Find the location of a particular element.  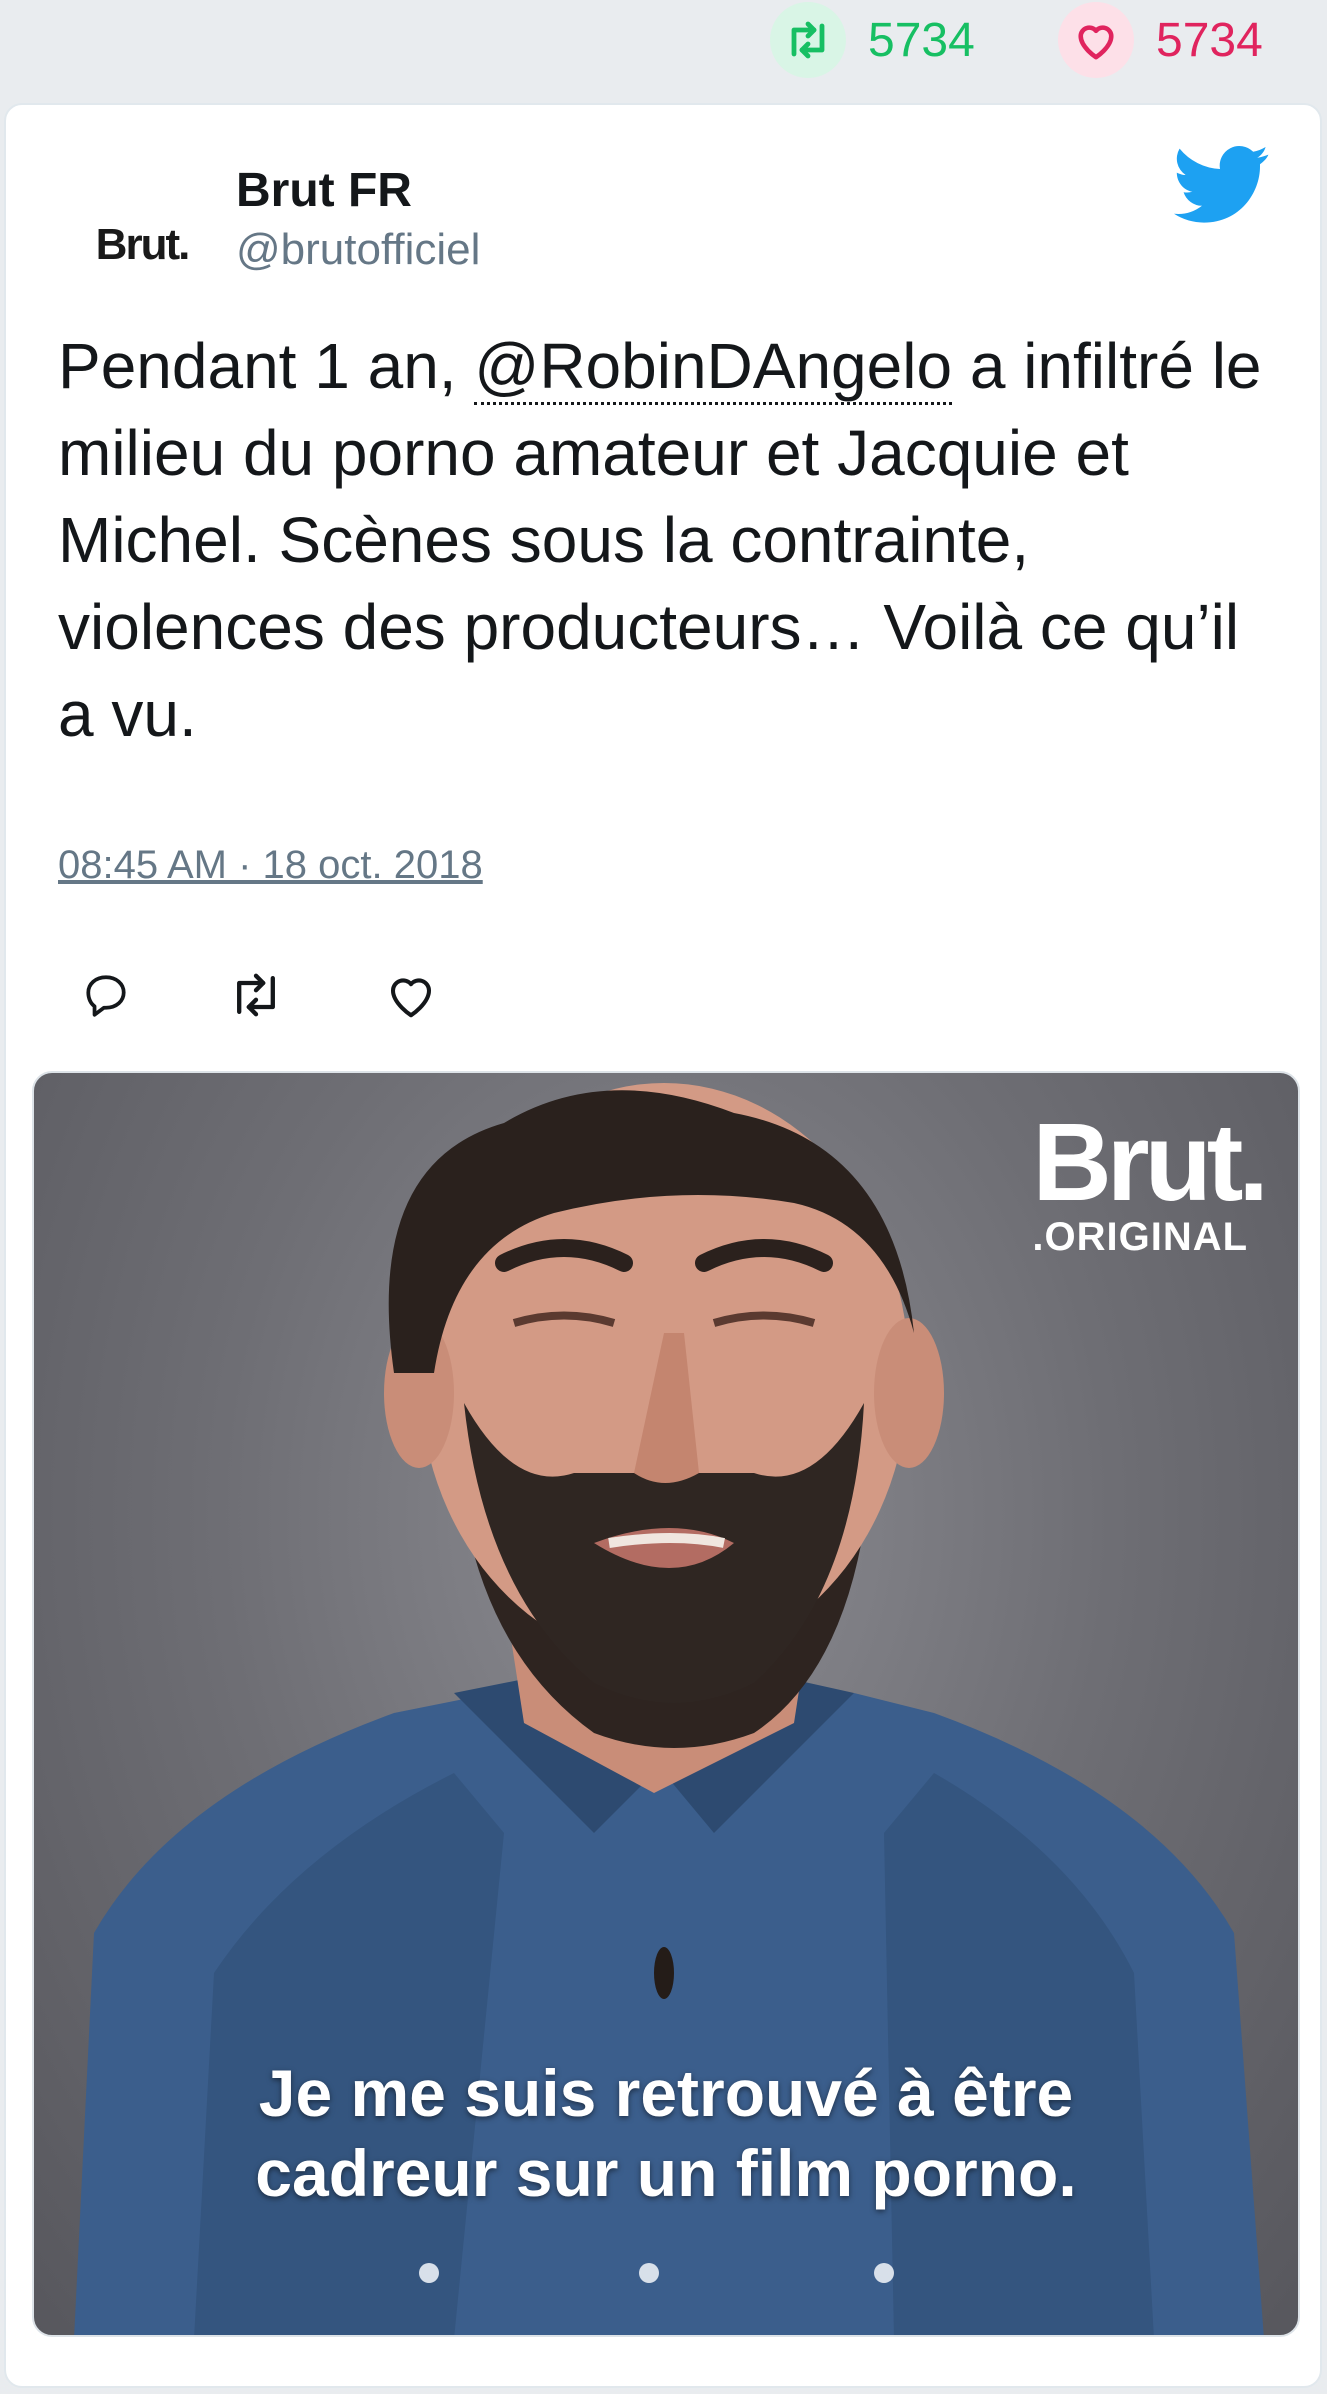

caption-line-2: cadreur sur un film porno. is located at coordinates (666, 2173).